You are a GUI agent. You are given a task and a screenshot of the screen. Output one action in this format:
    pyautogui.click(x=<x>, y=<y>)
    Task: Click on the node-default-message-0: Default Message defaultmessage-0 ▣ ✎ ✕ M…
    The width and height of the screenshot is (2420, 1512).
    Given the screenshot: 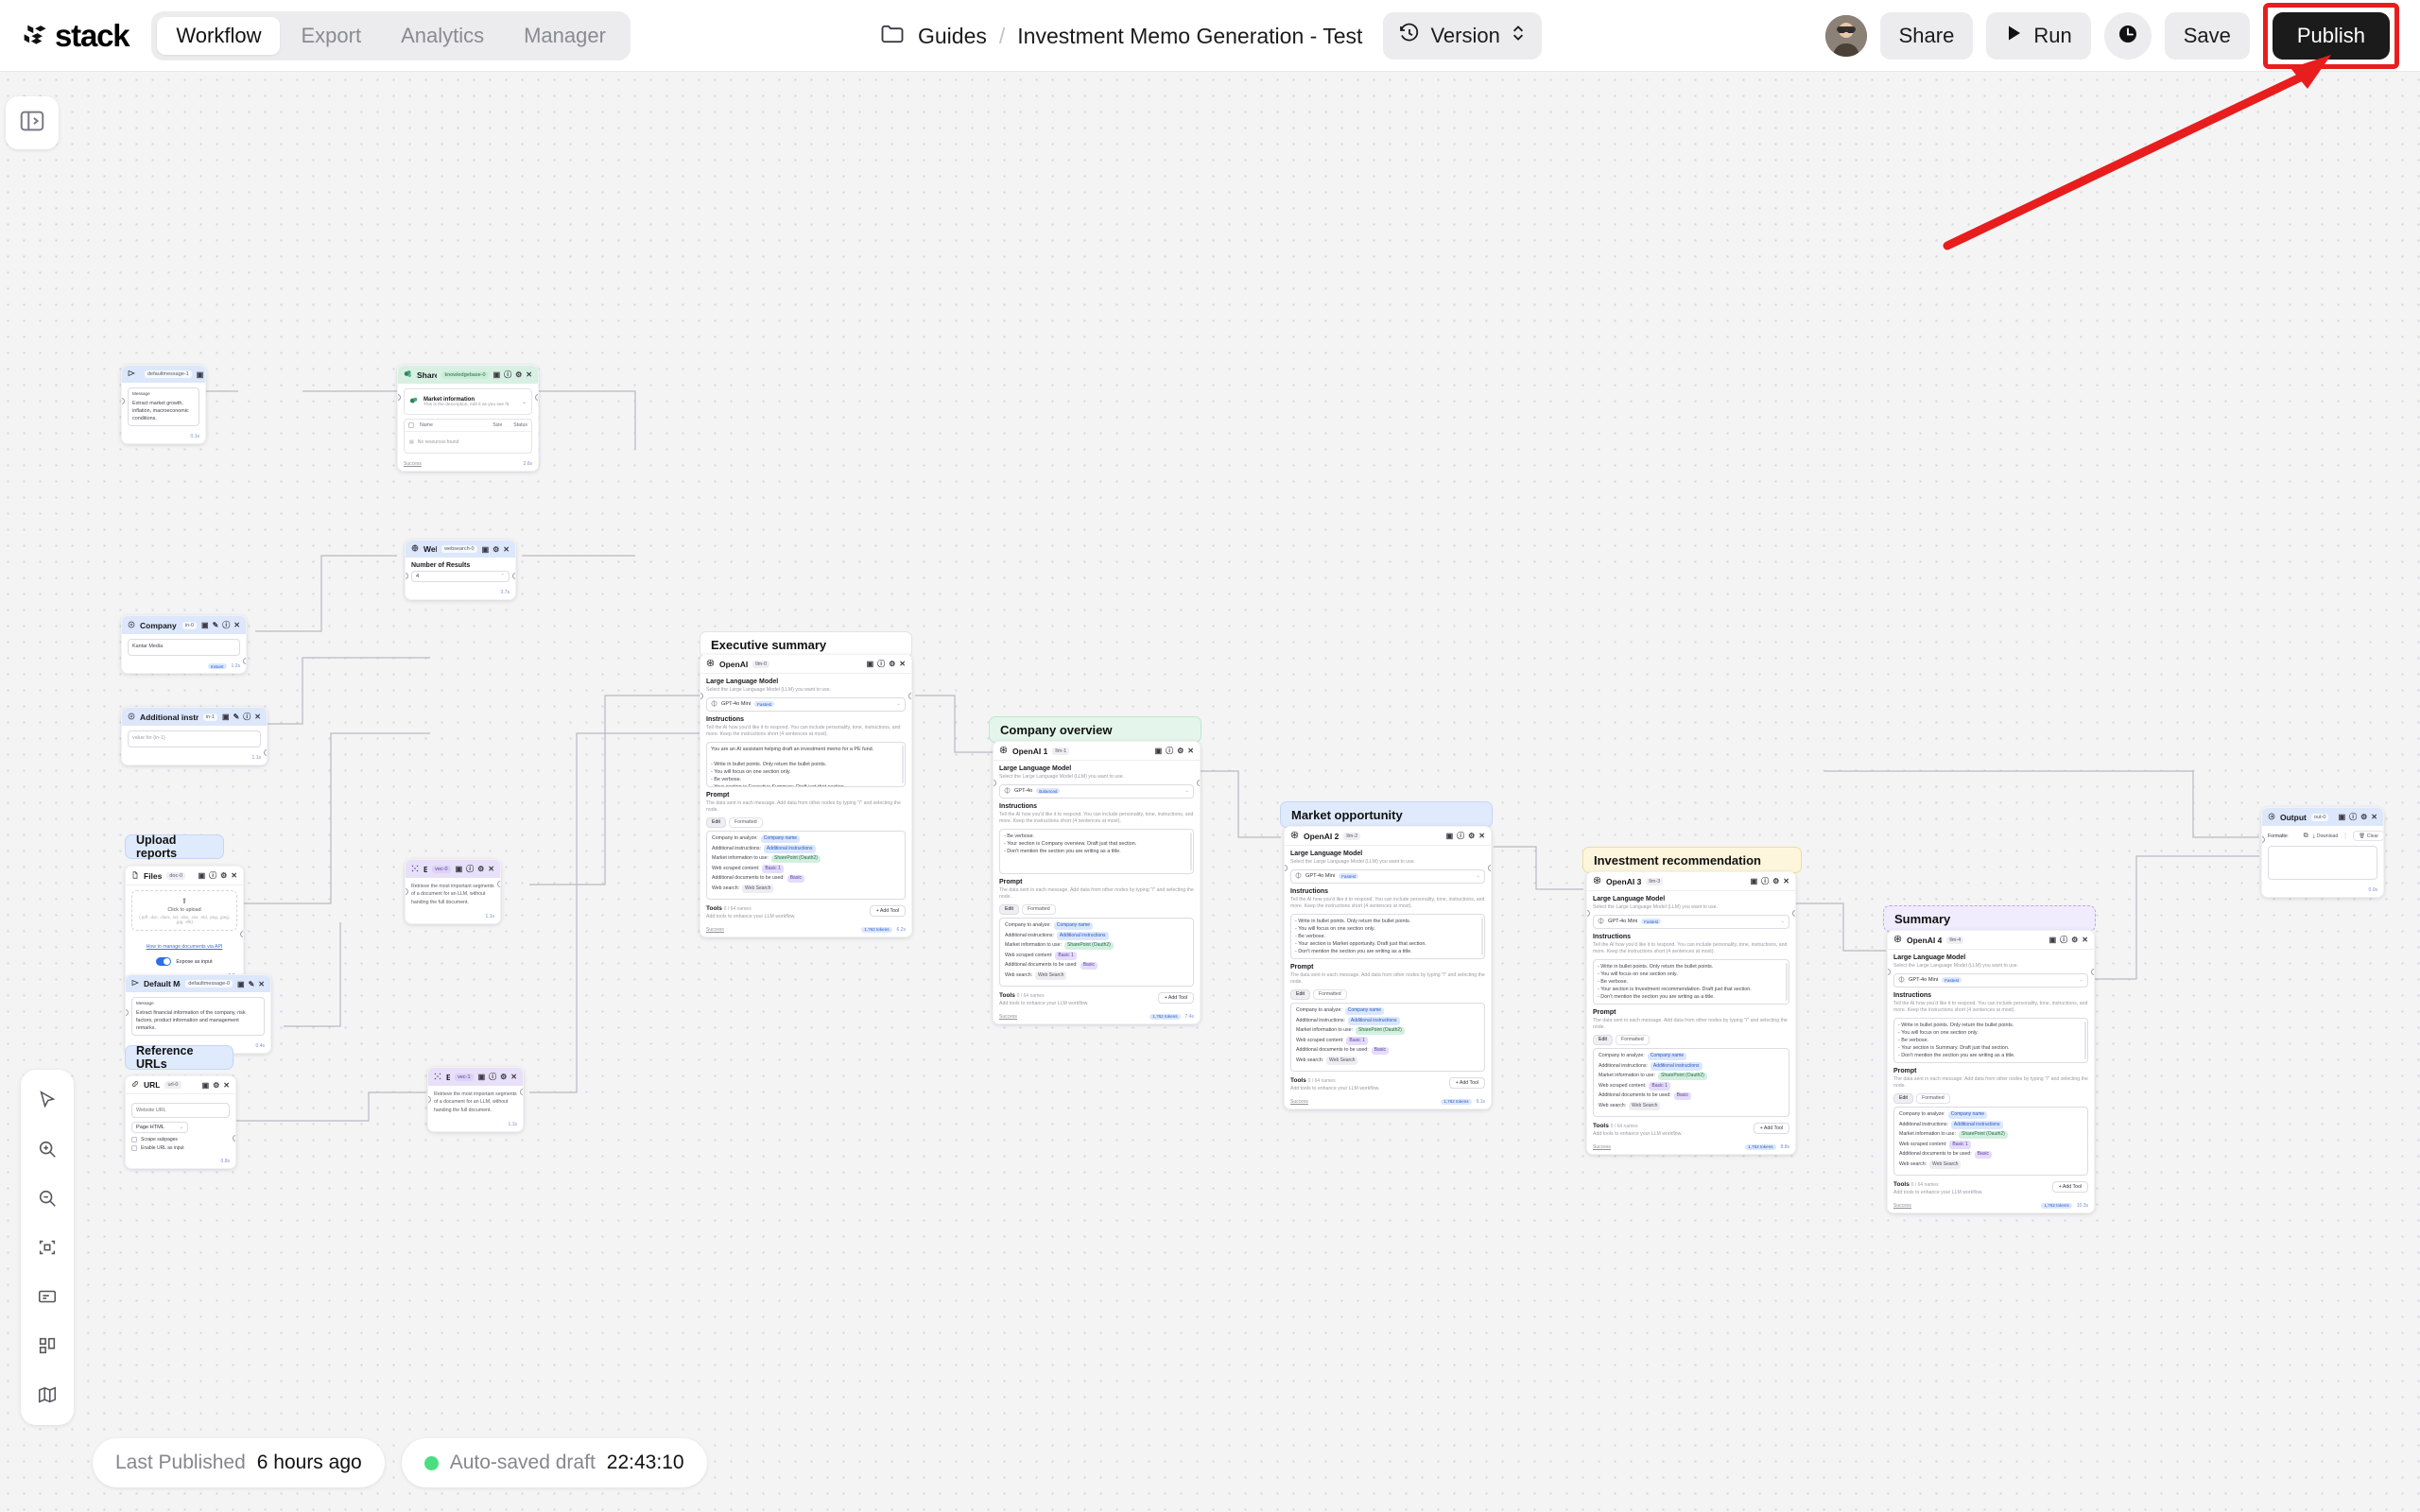 What is the action you would take?
    pyautogui.click(x=198, y=1014)
    